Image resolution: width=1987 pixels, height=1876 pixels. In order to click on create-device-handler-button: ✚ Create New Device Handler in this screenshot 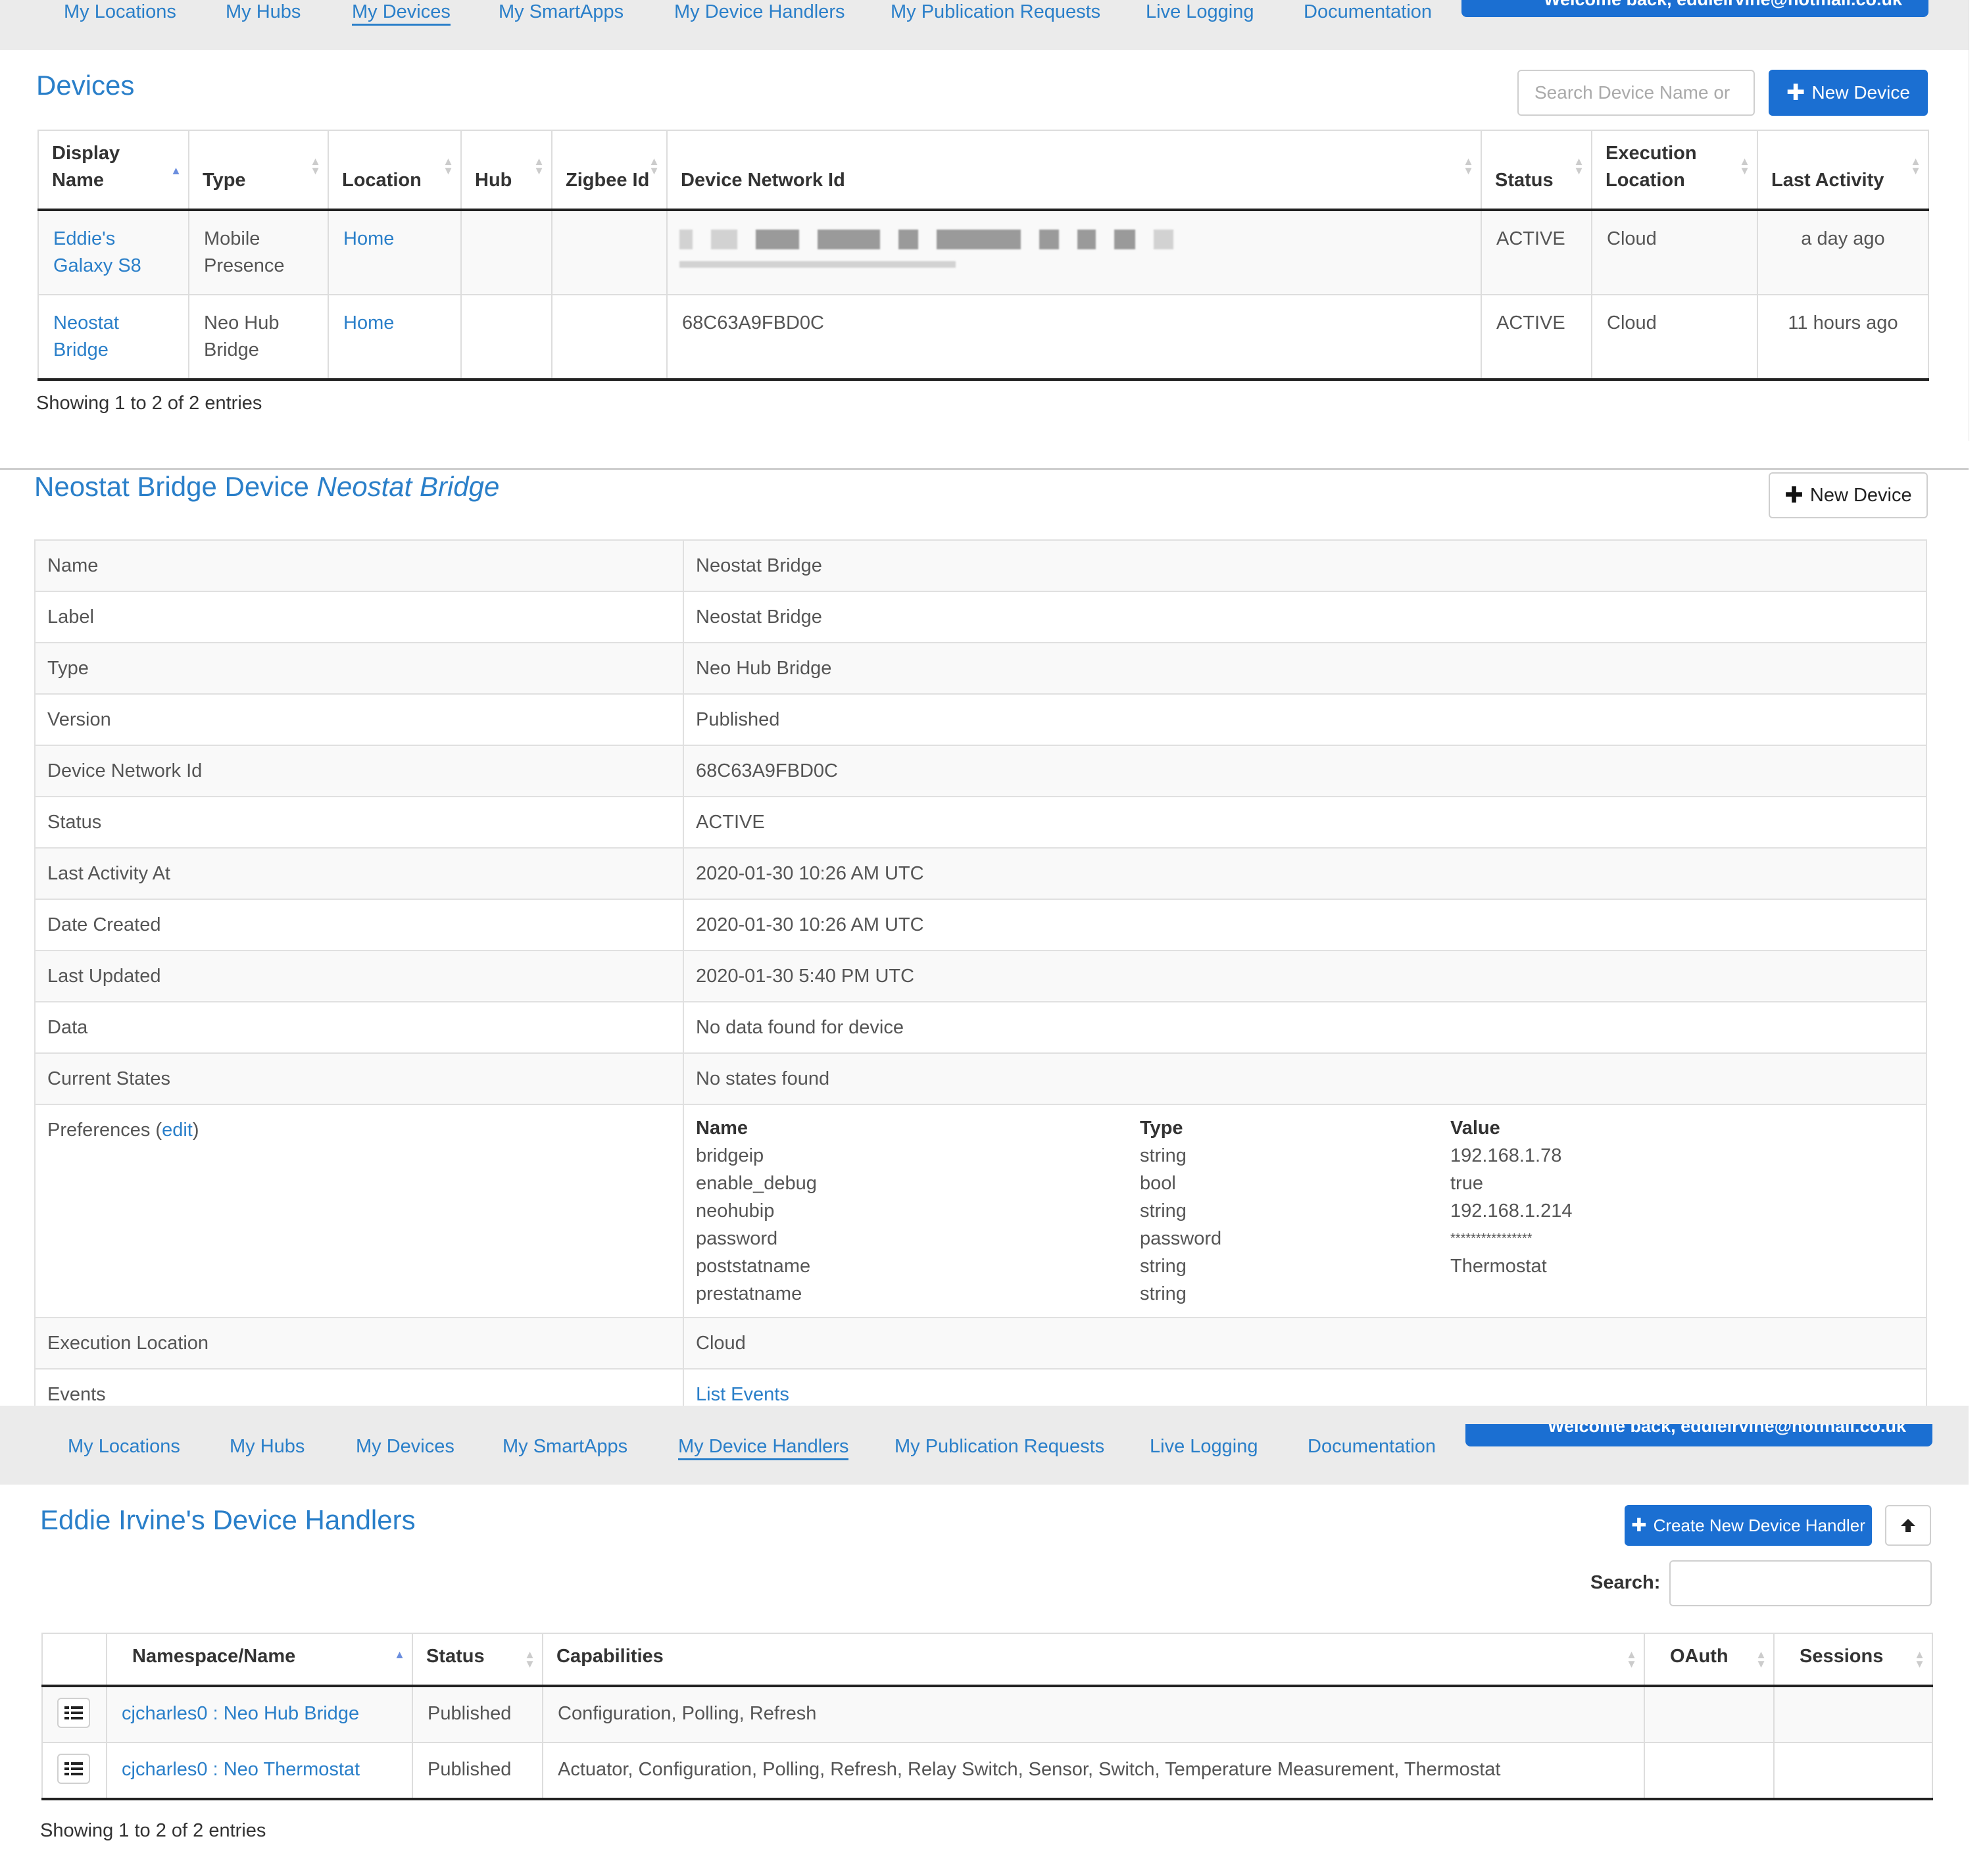, I will do `click(1748, 1526)`.